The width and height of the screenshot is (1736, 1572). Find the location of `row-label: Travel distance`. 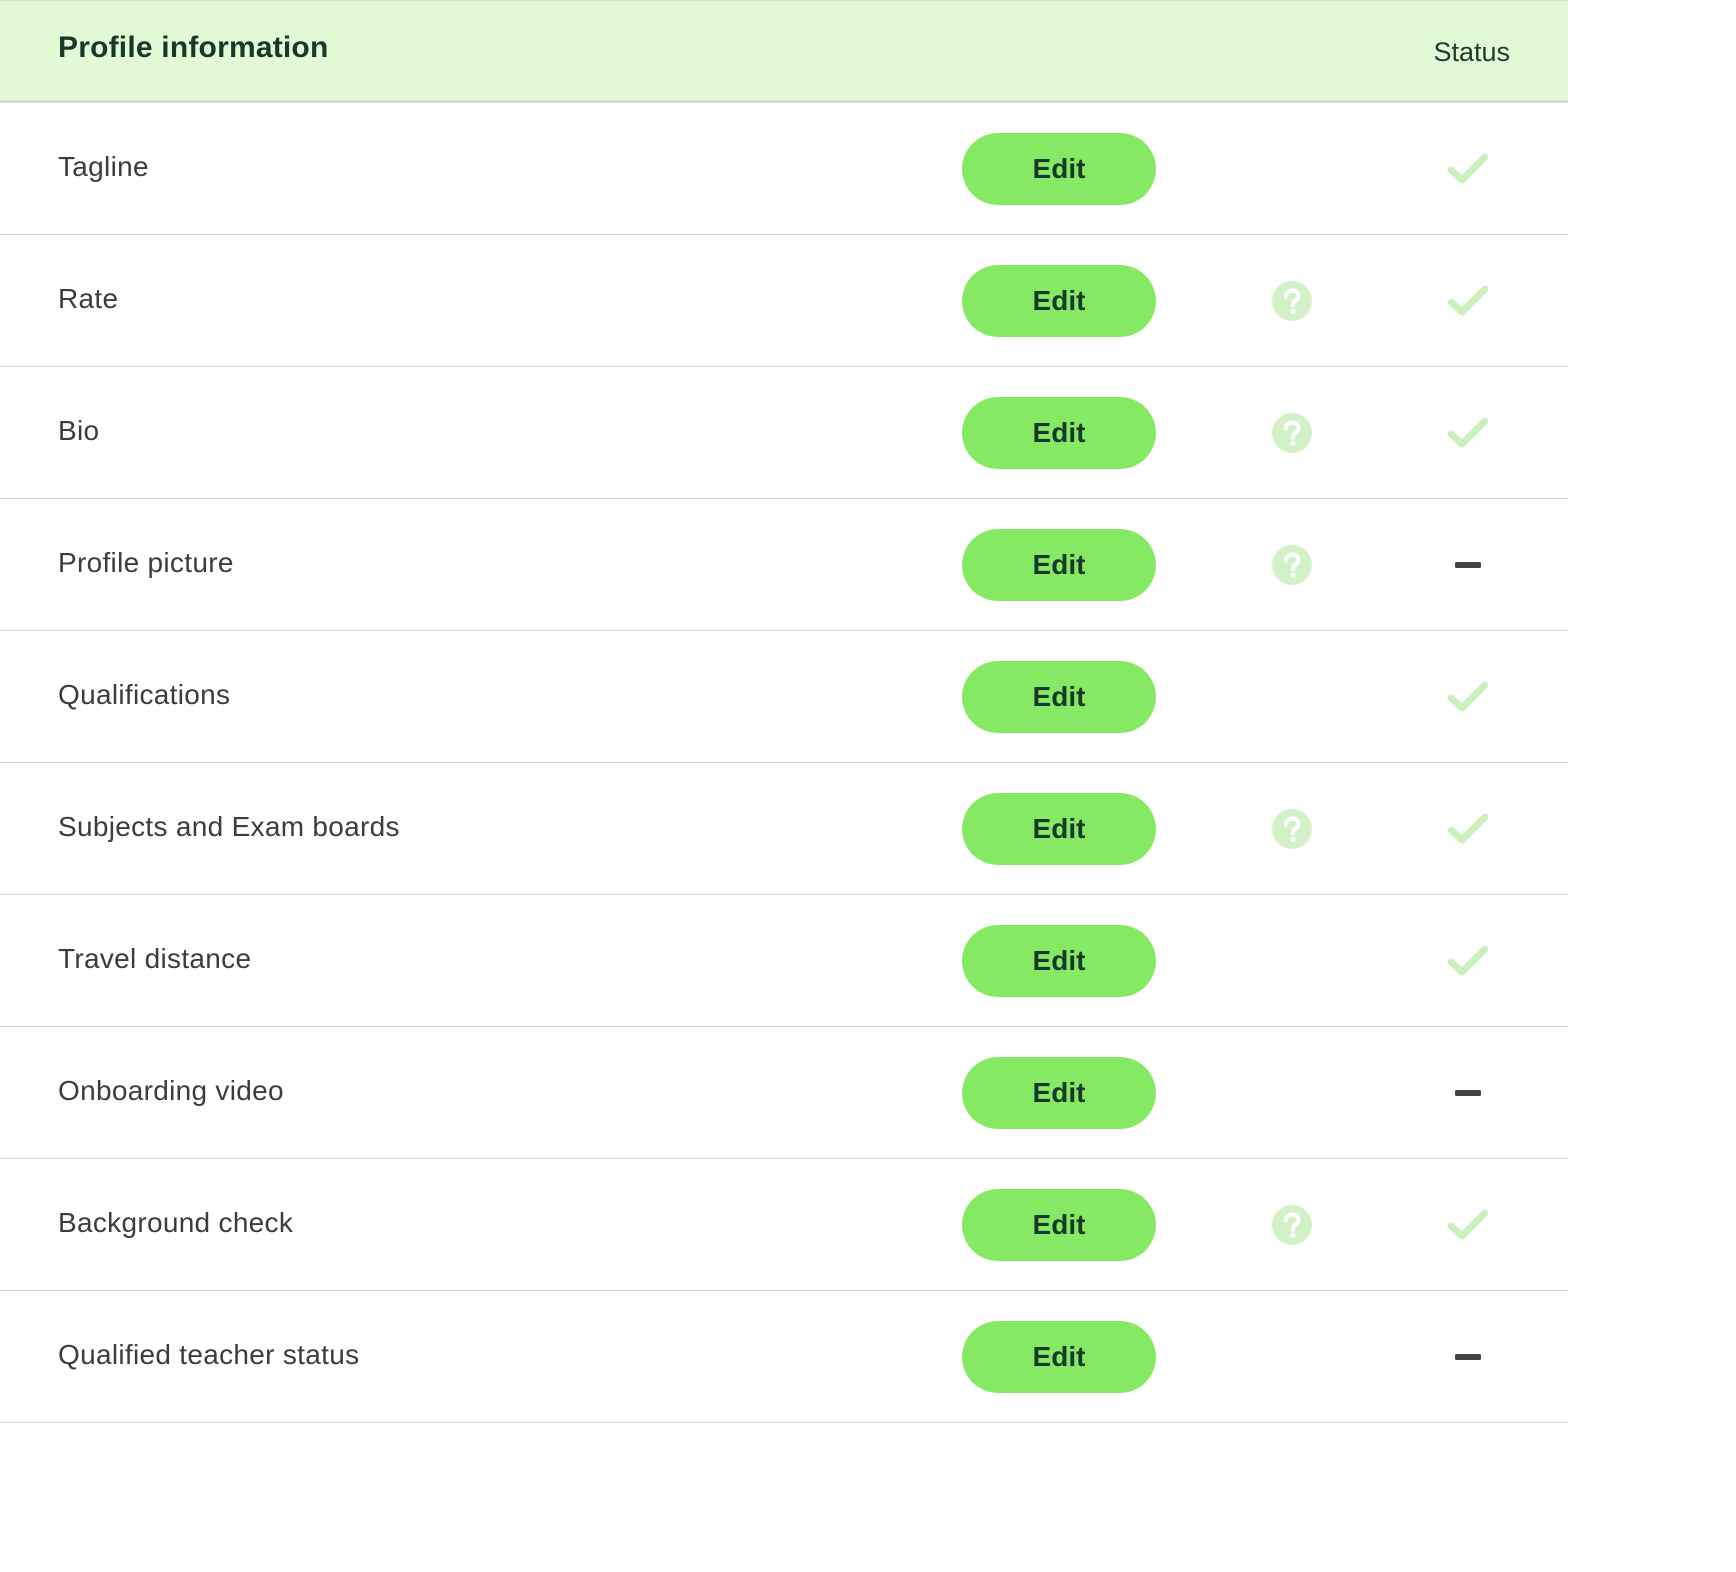

row-label: Travel distance is located at coordinates (155, 958).